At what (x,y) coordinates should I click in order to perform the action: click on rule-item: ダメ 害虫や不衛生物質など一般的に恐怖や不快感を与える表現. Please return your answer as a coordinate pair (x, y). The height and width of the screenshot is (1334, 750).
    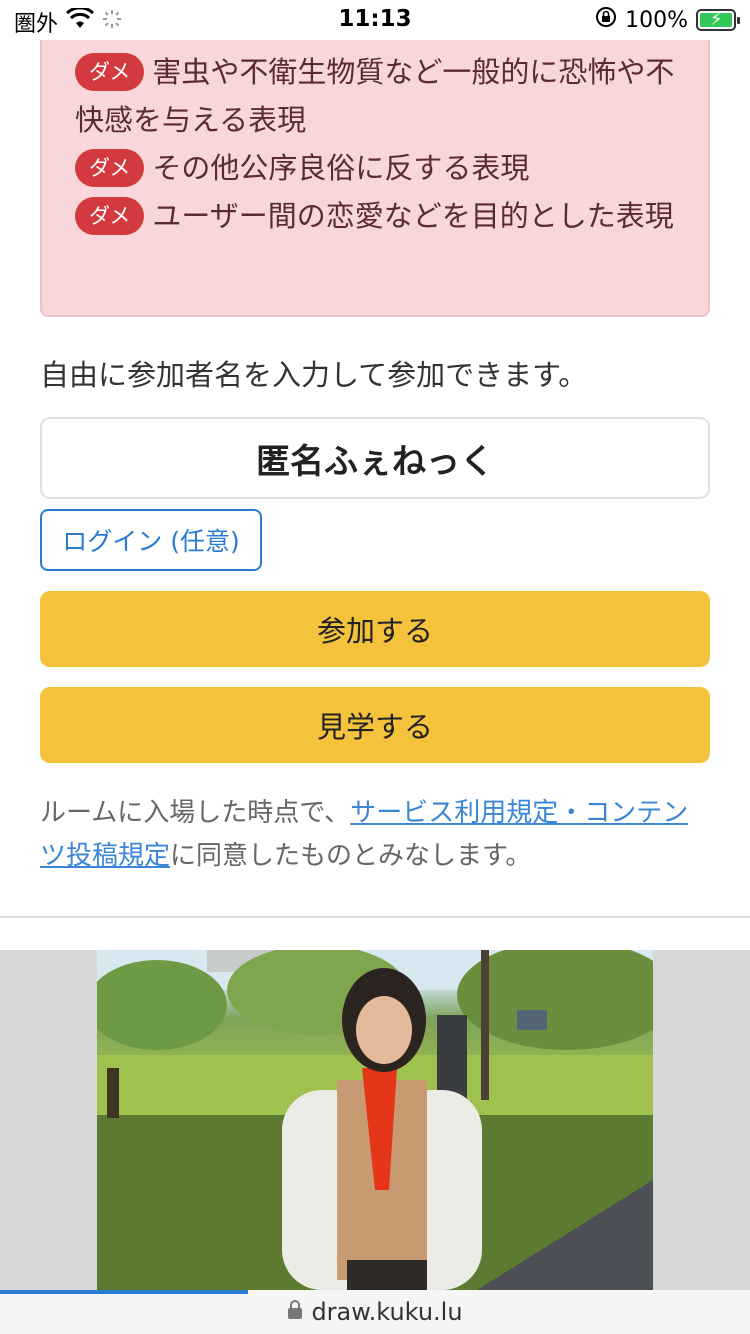
    Looking at the image, I should click on (380, 96).